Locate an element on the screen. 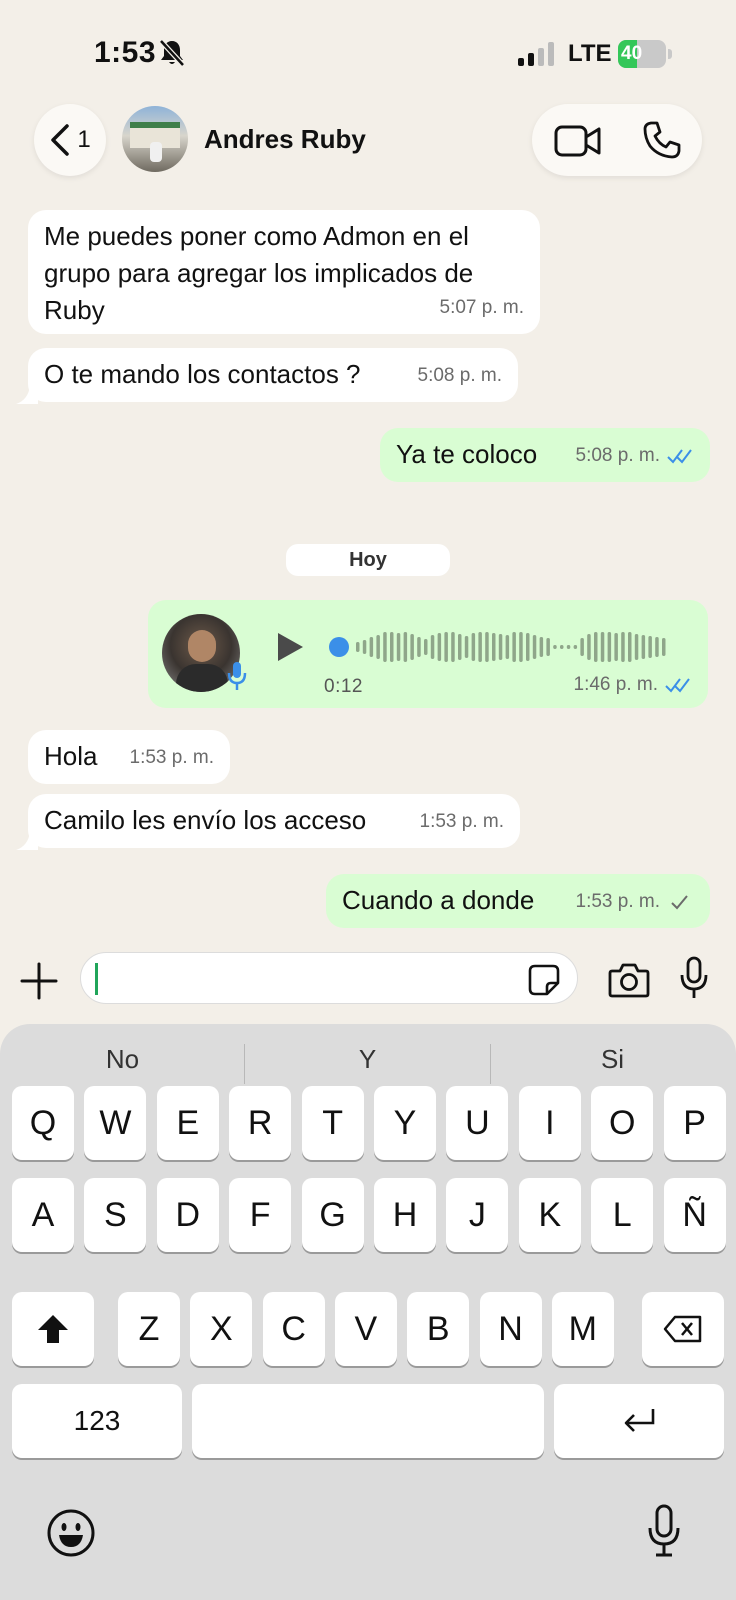  message-bubble-incoming: Camilo les envío los acceso 1:53 p. m. is located at coordinates (274, 821).